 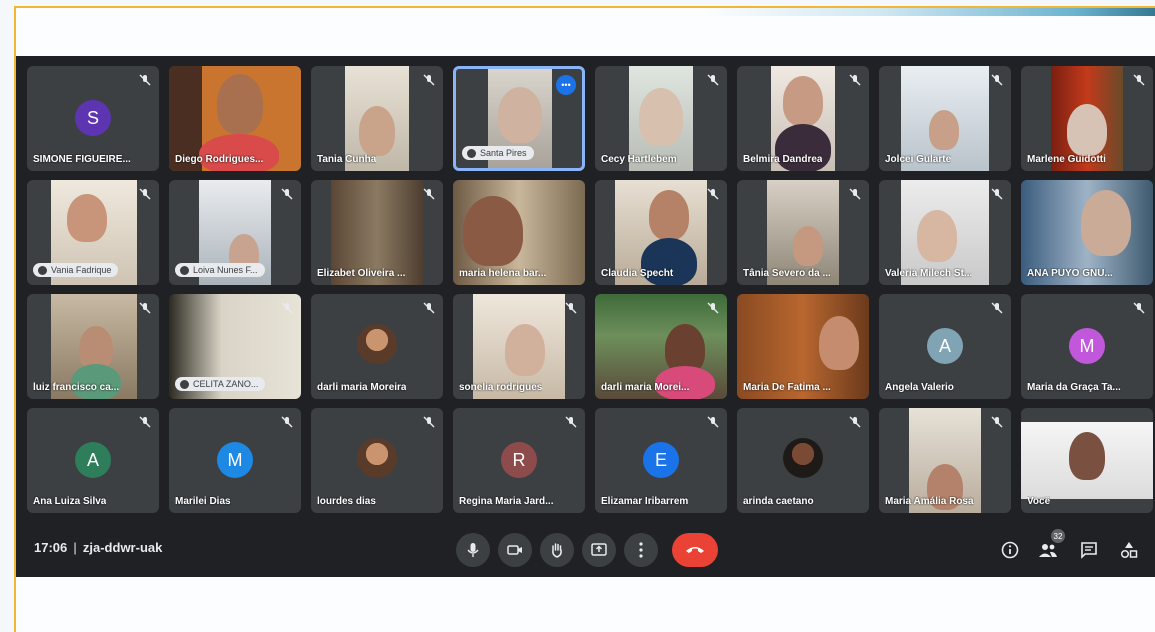 I want to click on avatar: R, so click(x=519, y=460).